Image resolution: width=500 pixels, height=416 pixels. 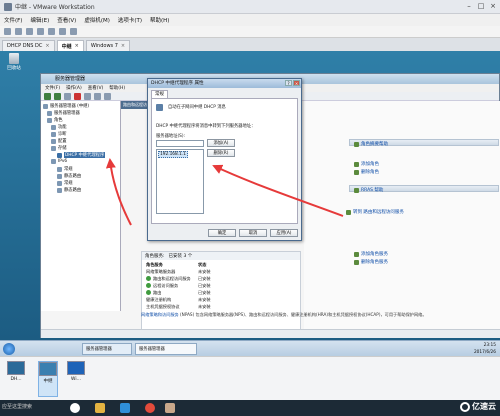 I want to click on tree-item-roles: 角色, so click(x=55, y=120).